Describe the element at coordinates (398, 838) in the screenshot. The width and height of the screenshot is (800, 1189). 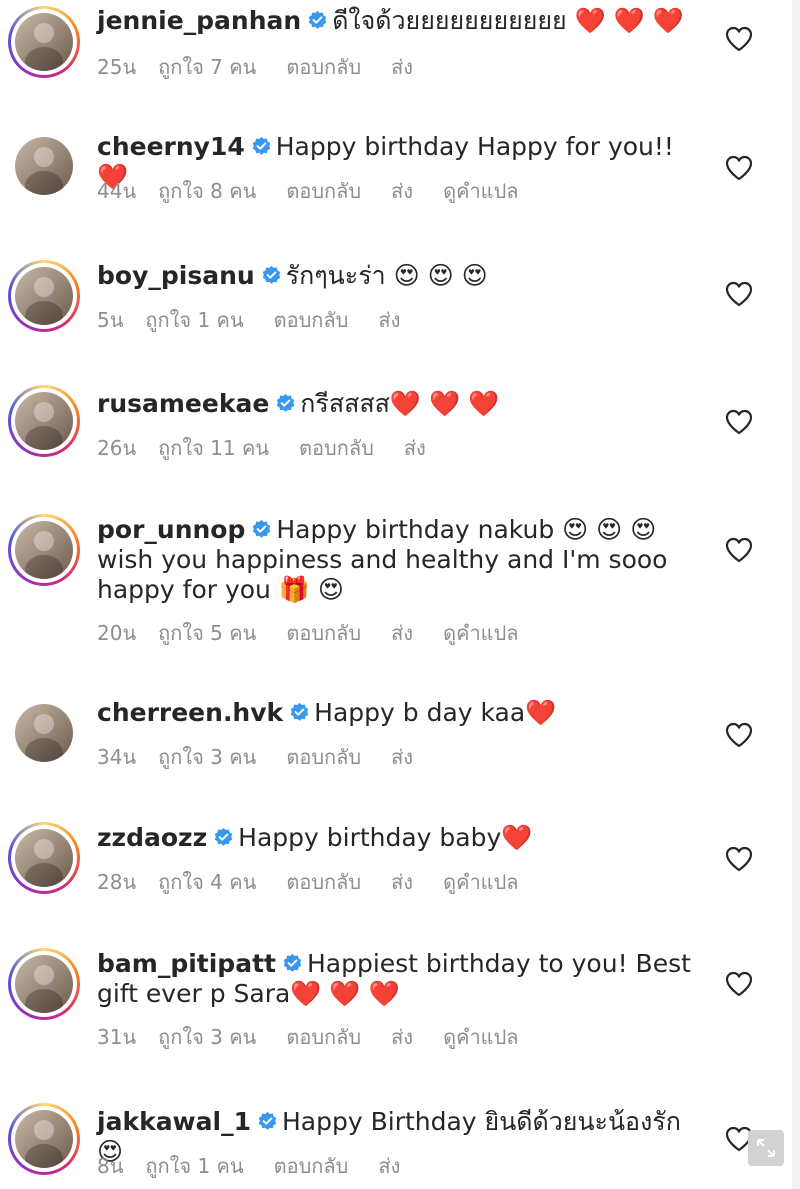
I see `comment-text-block: zzdaozz Happy birthday baby❤️` at that location.